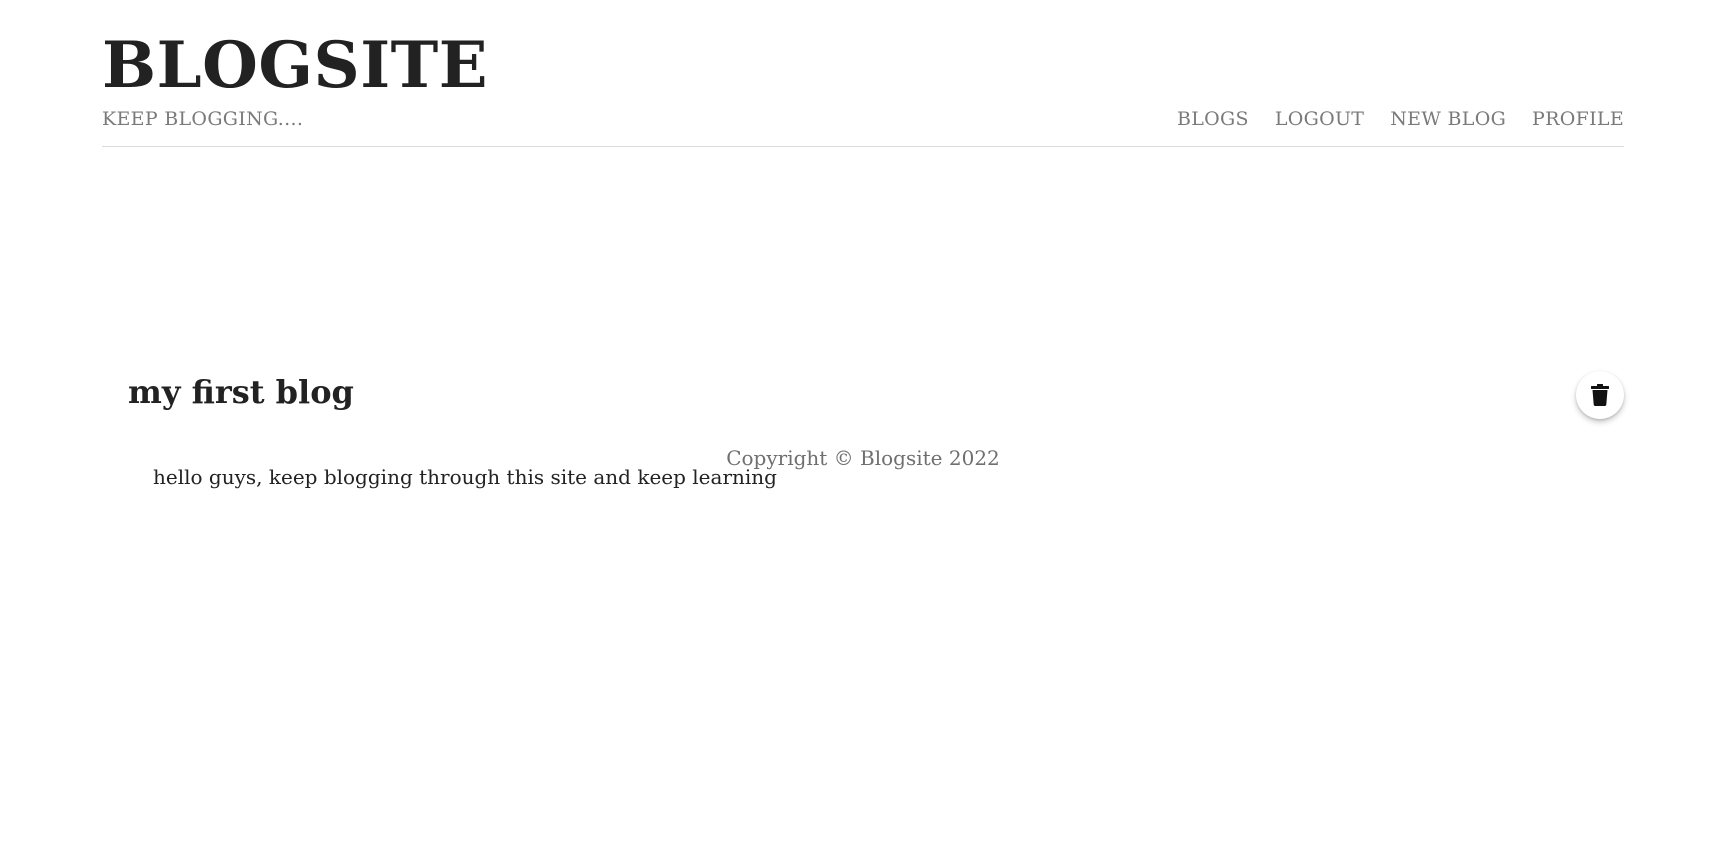 This screenshot has width=1726, height=859. Describe the element at coordinates (295, 66) in the screenshot. I see `site-title: BLOGSITE` at that location.